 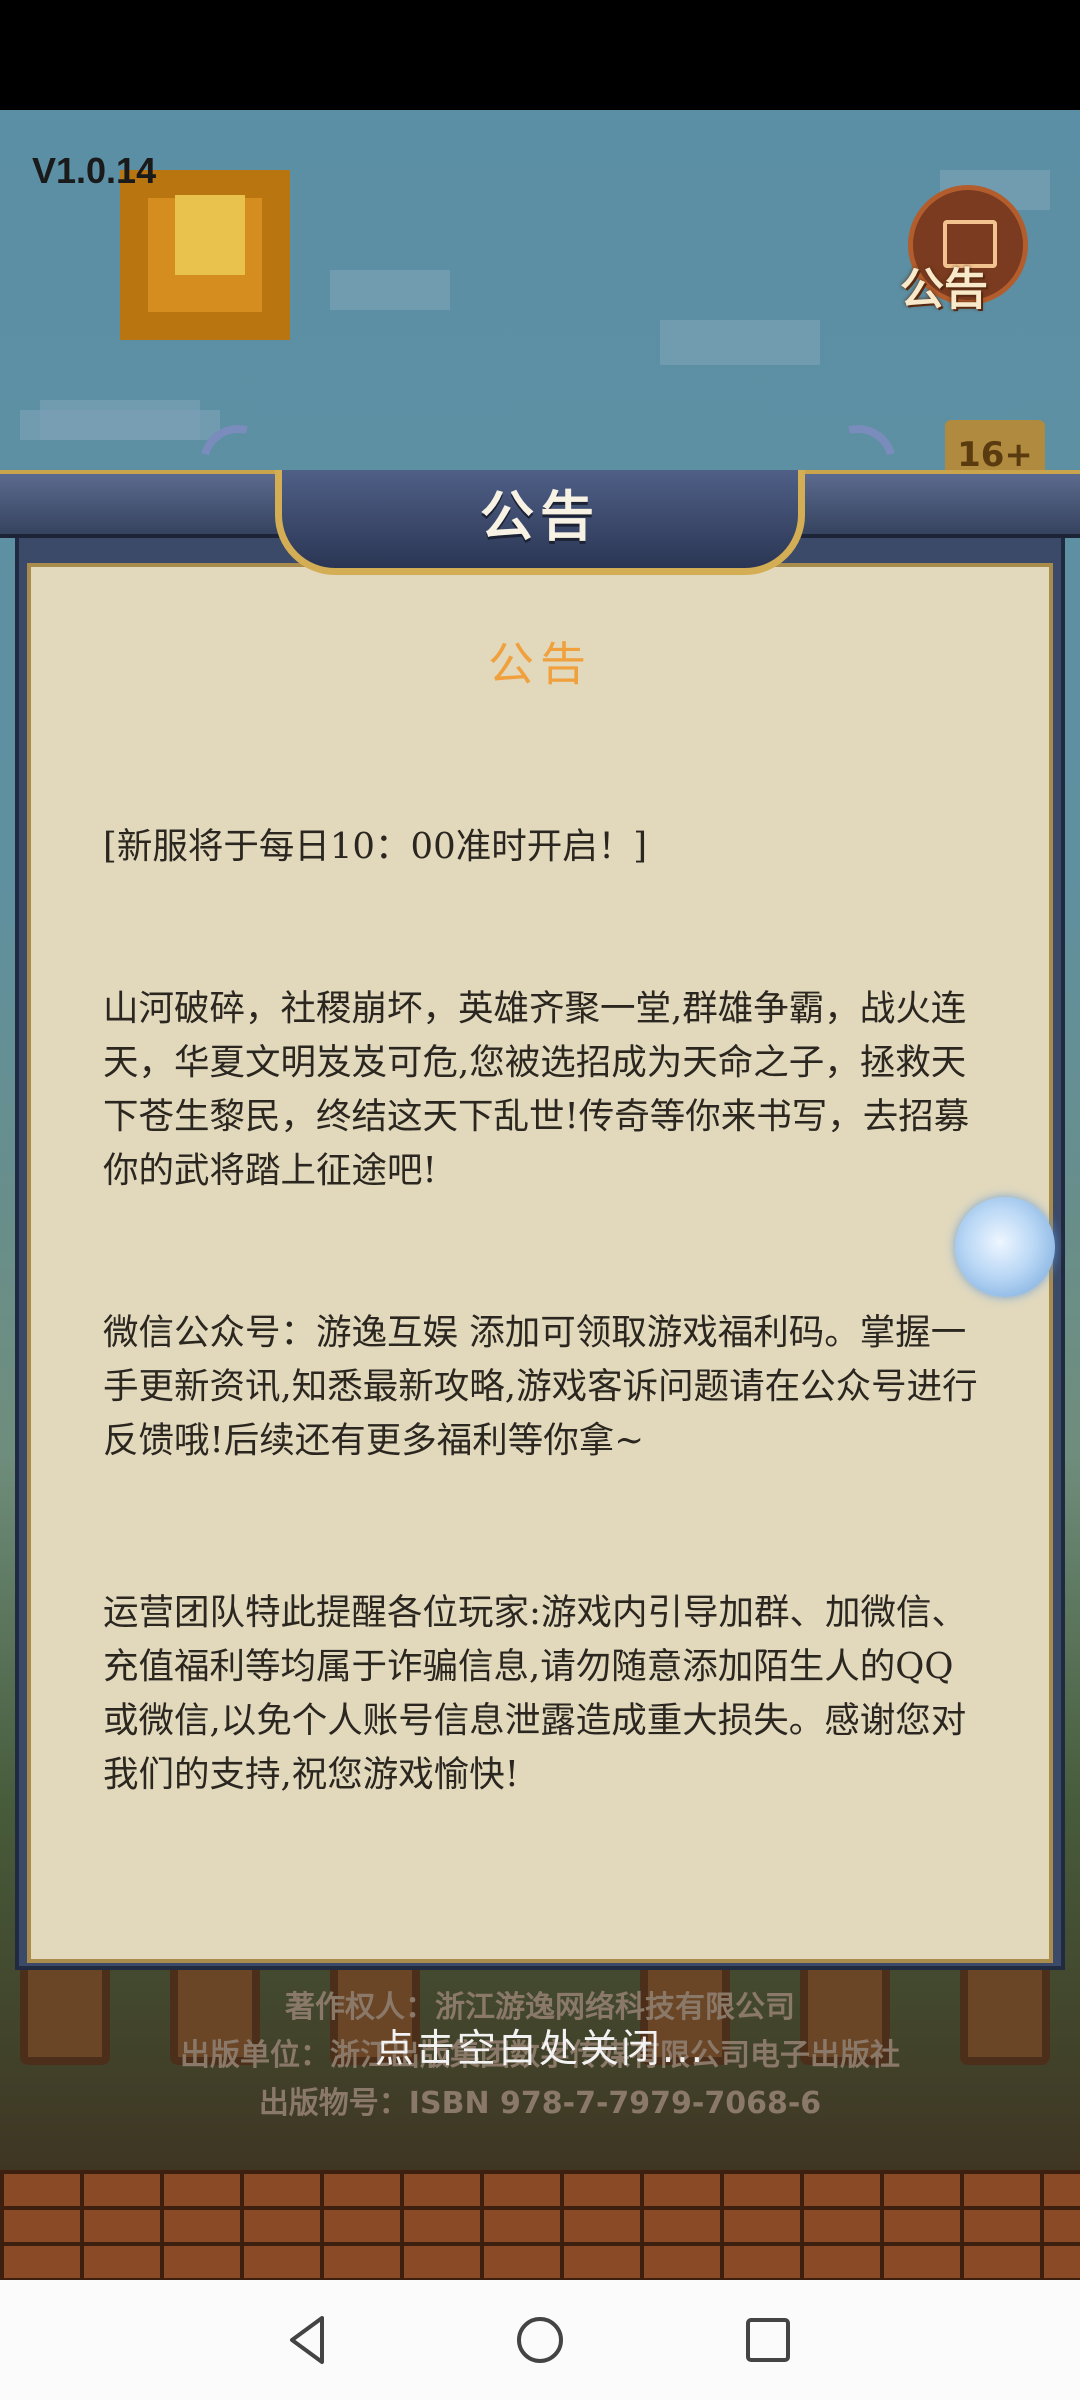 I want to click on navigation-bar, so click(x=540, y=2340).